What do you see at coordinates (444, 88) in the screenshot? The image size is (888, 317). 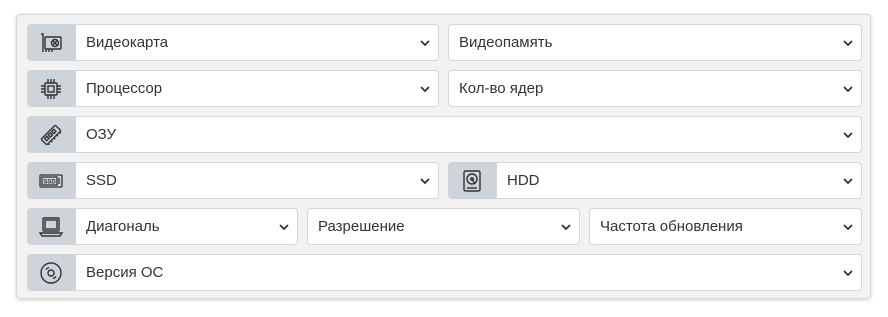 I see `cpu-row: Процессор Кол-во ядер` at bounding box center [444, 88].